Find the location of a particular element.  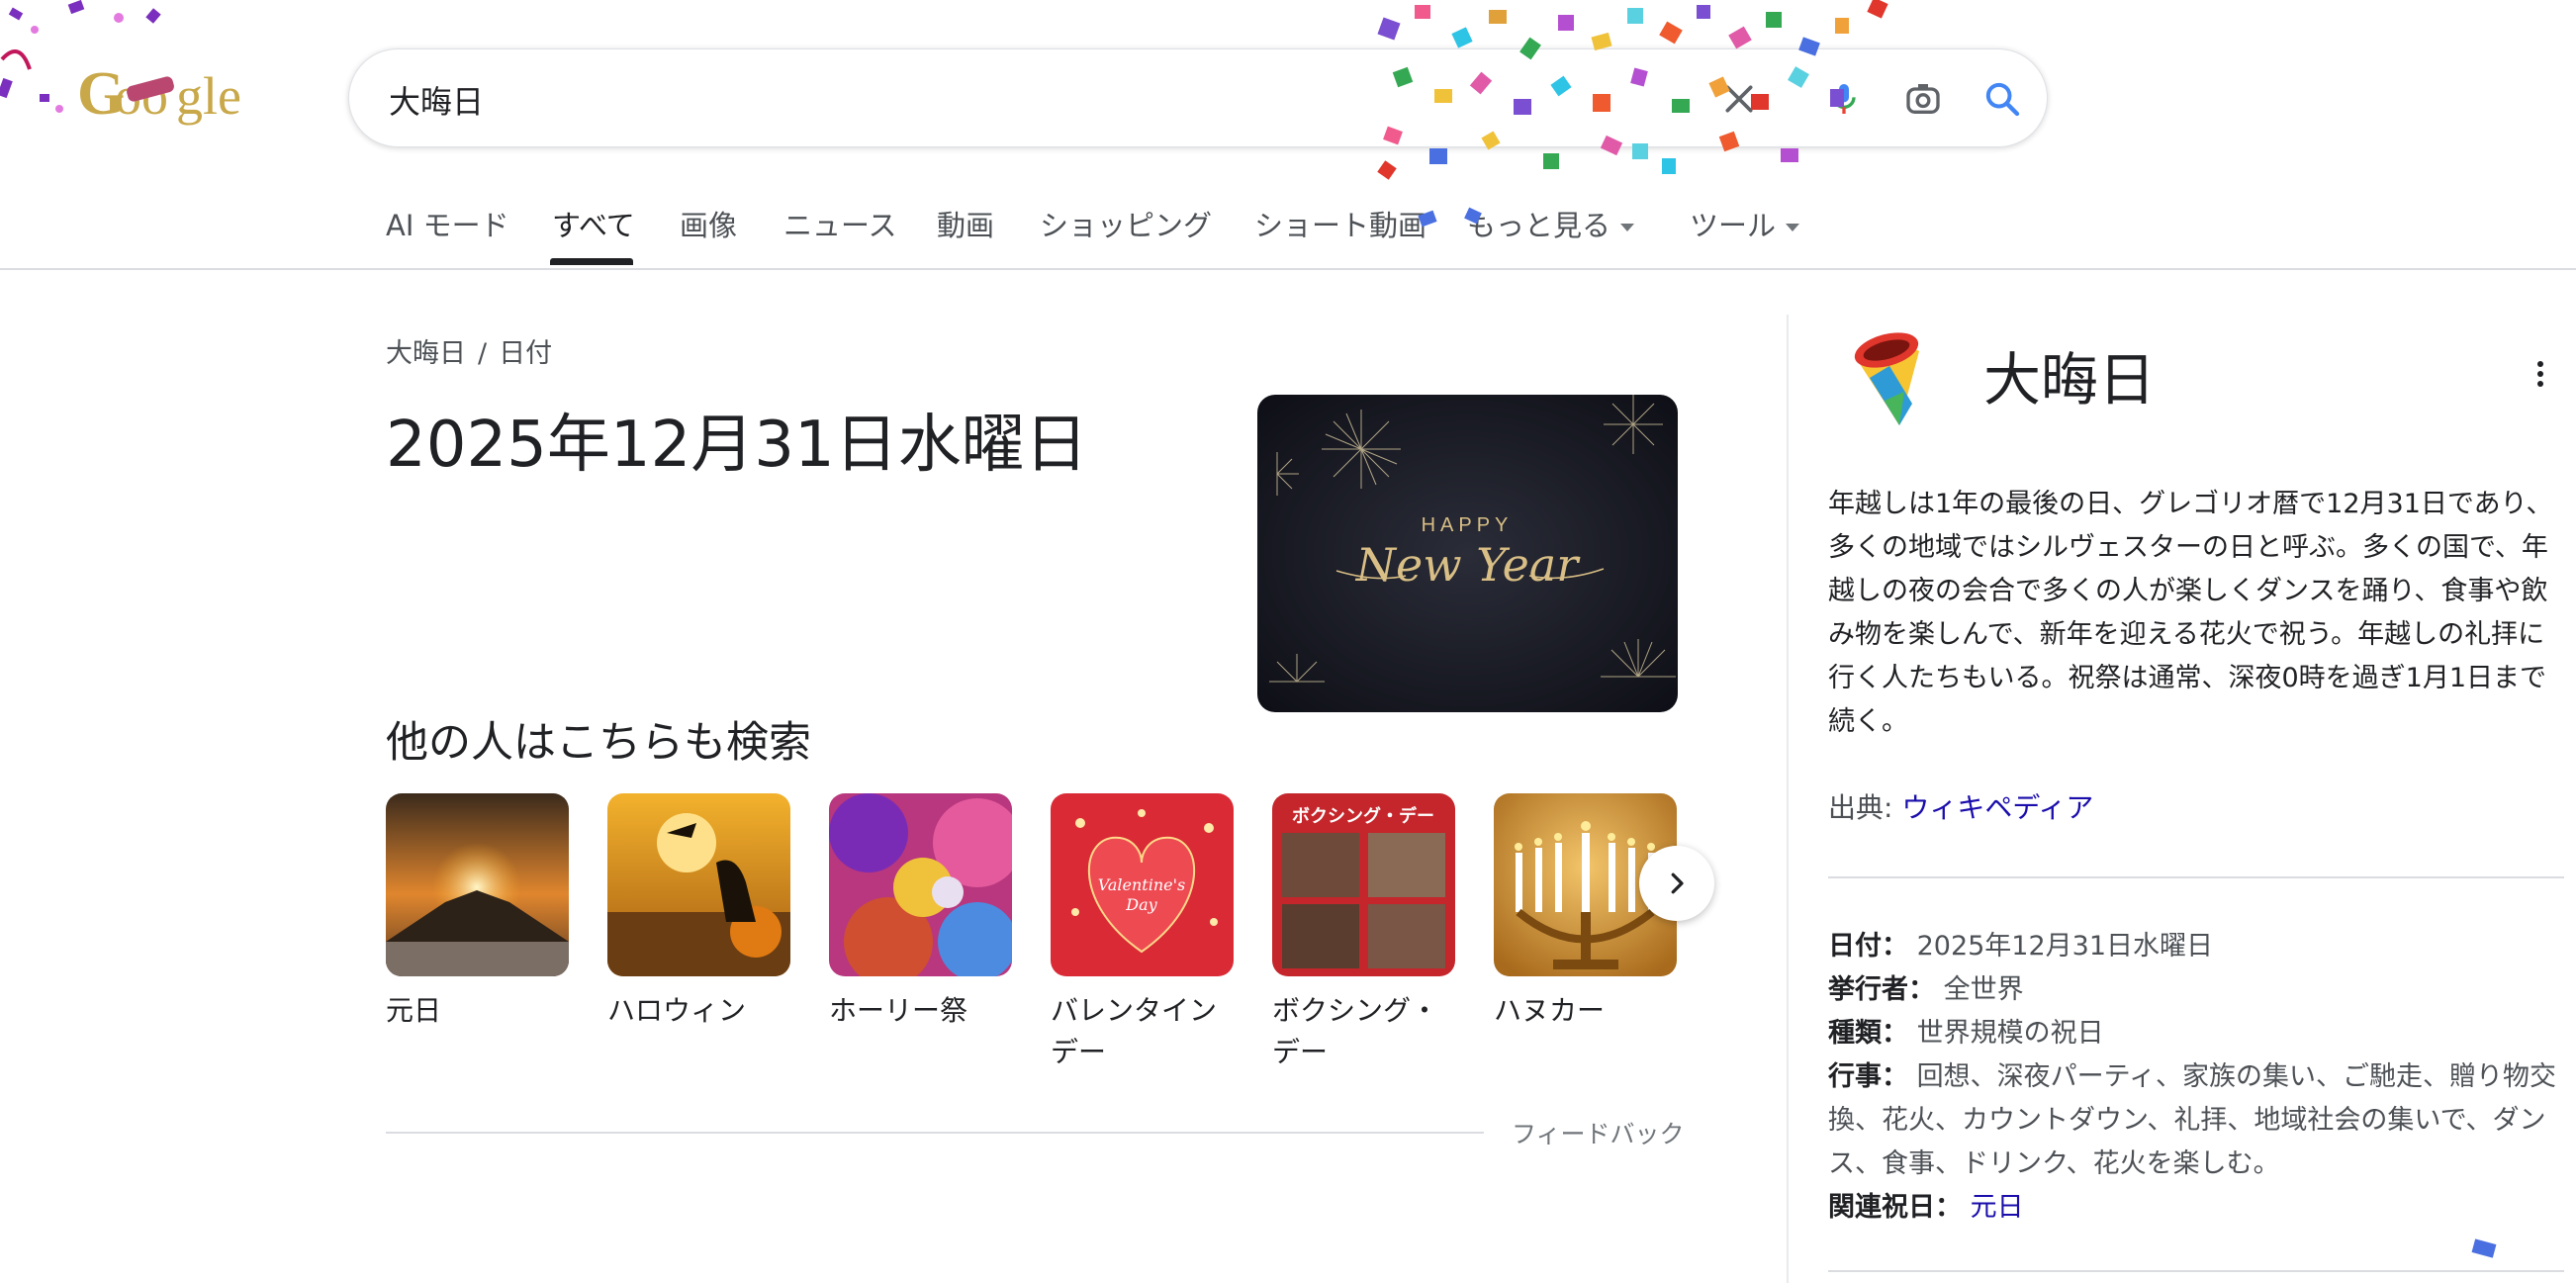

carousel-next-button is located at coordinates (1676, 883).